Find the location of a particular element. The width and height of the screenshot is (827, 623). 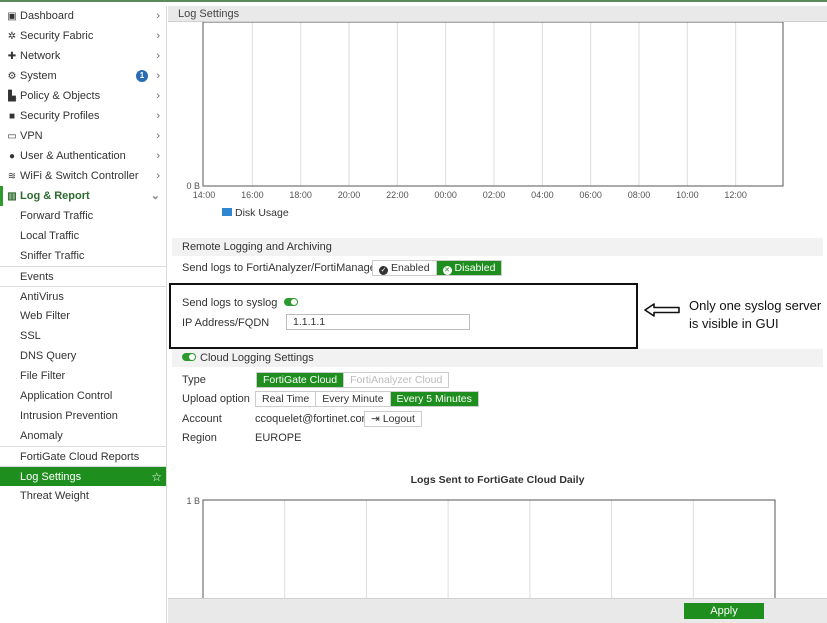

annotation-text: Only one syslog server is visible in GUI is located at coordinates (755, 314).